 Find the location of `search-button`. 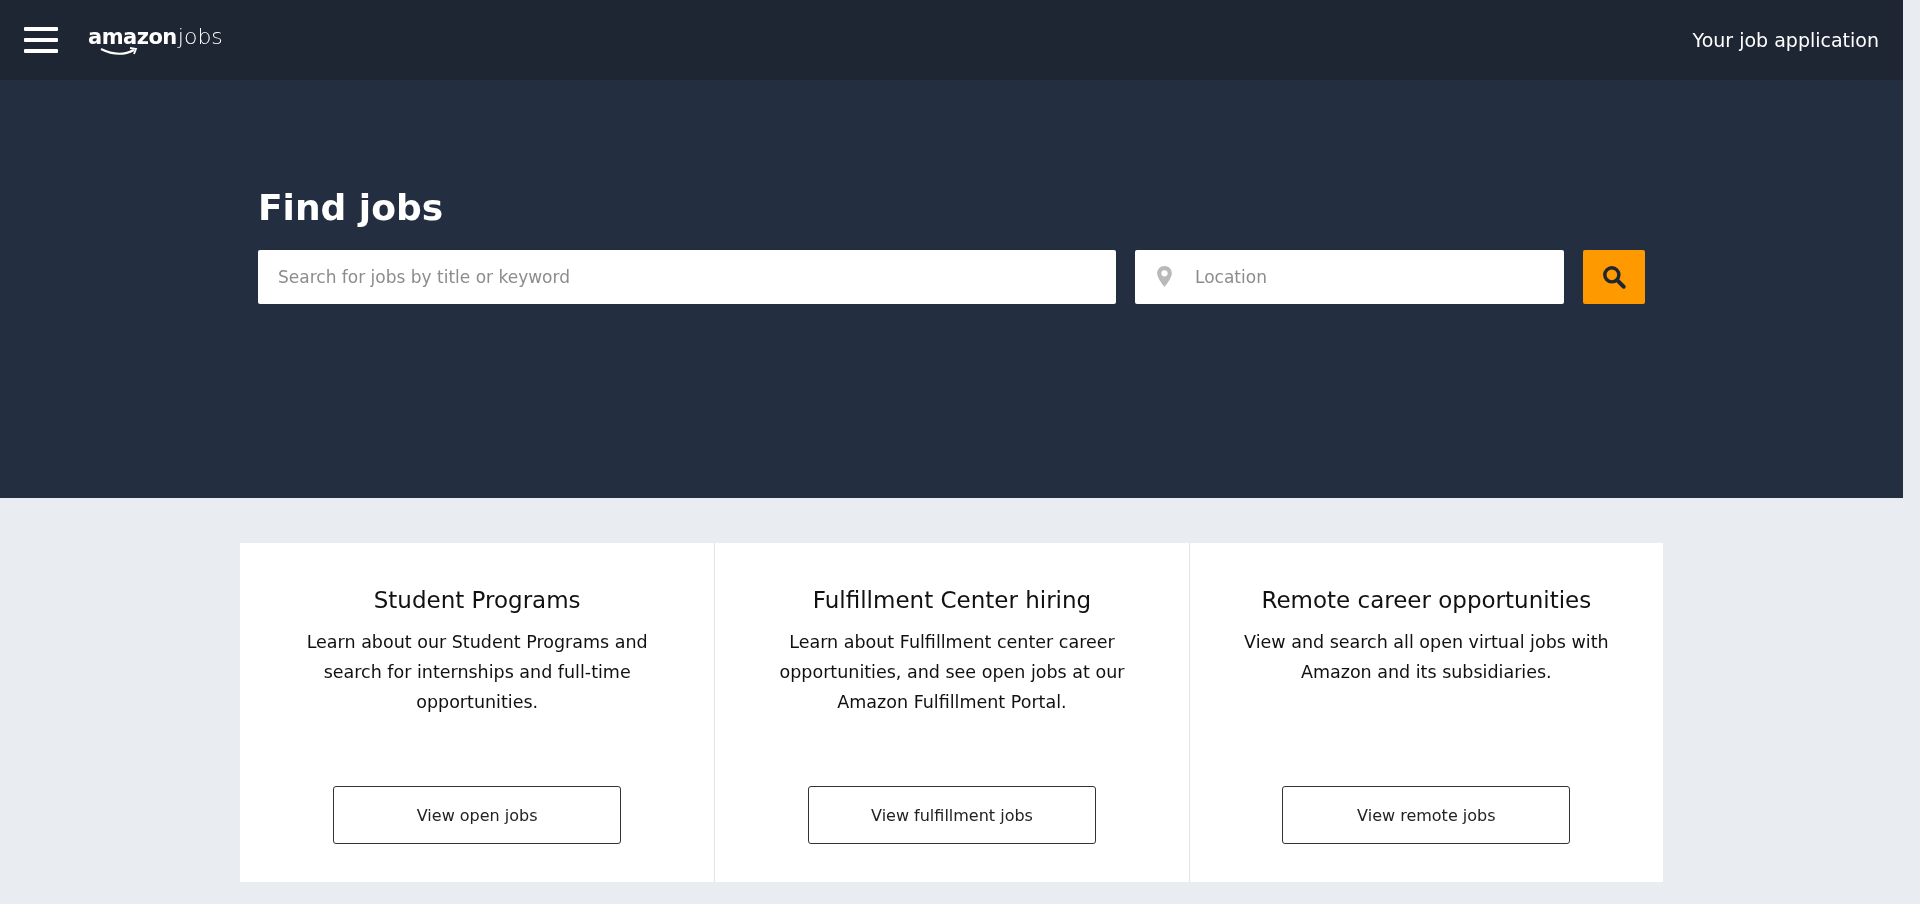

search-button is located at coordinates (1614, 277).